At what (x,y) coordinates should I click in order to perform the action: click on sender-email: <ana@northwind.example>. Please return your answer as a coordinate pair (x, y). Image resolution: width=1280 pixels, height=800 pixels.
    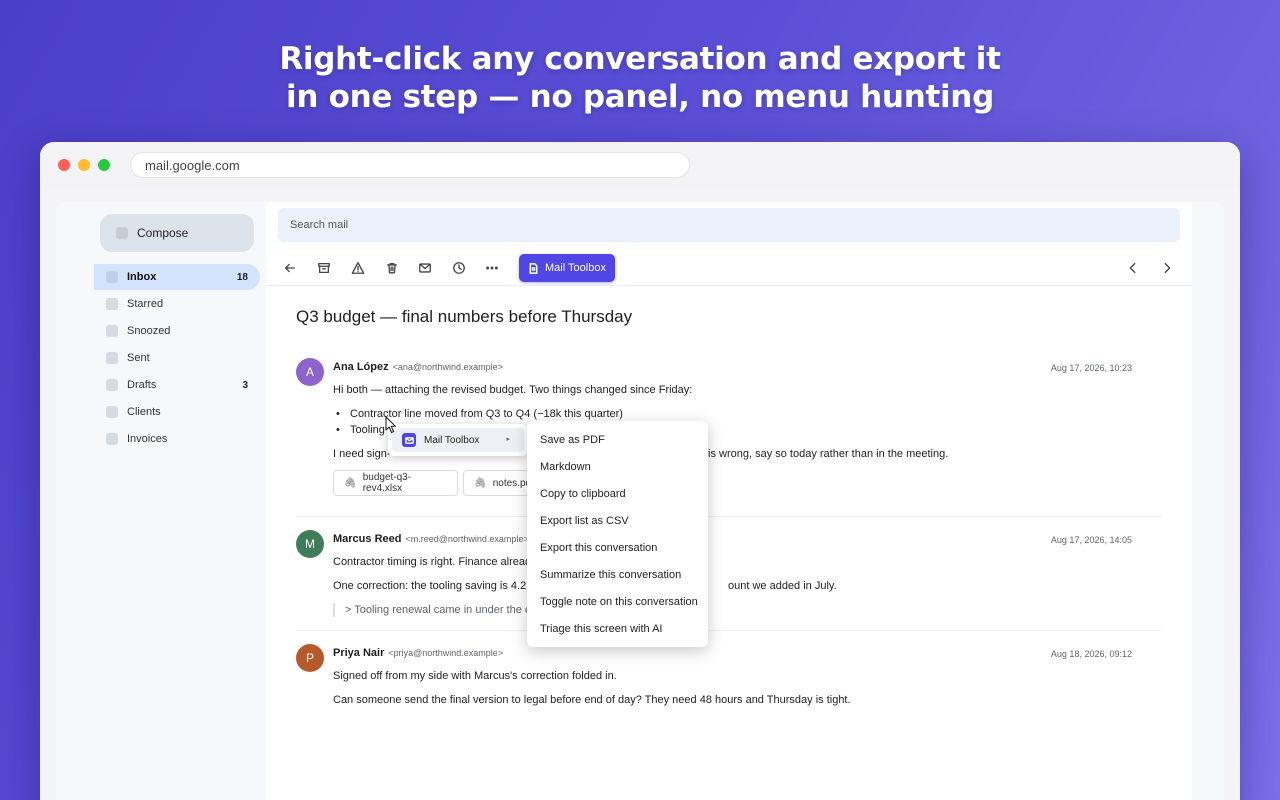
    Looking at the image, I should click on (447, 367).